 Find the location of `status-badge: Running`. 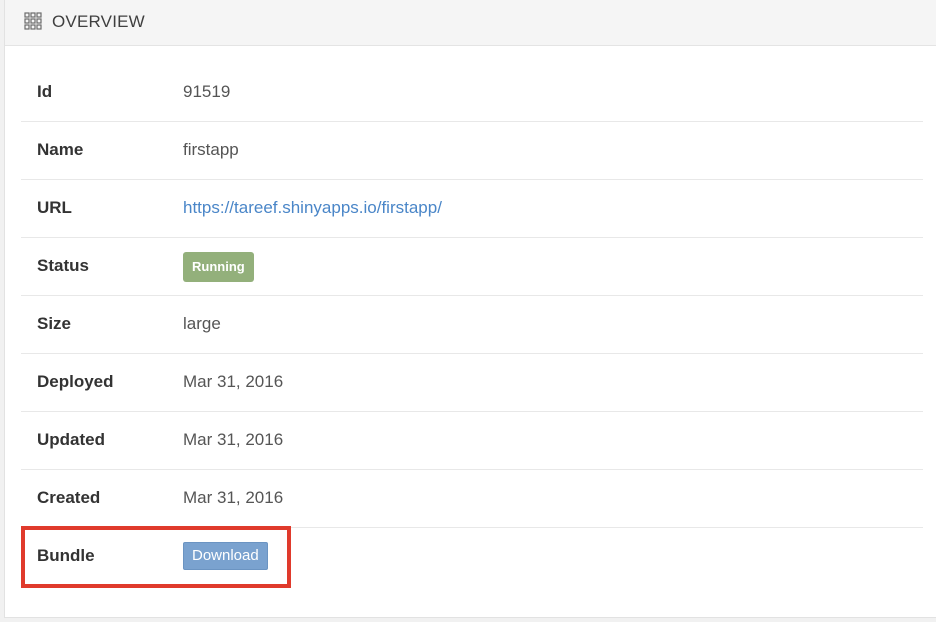

status-badge: Running is located at coordinates (218, 267).